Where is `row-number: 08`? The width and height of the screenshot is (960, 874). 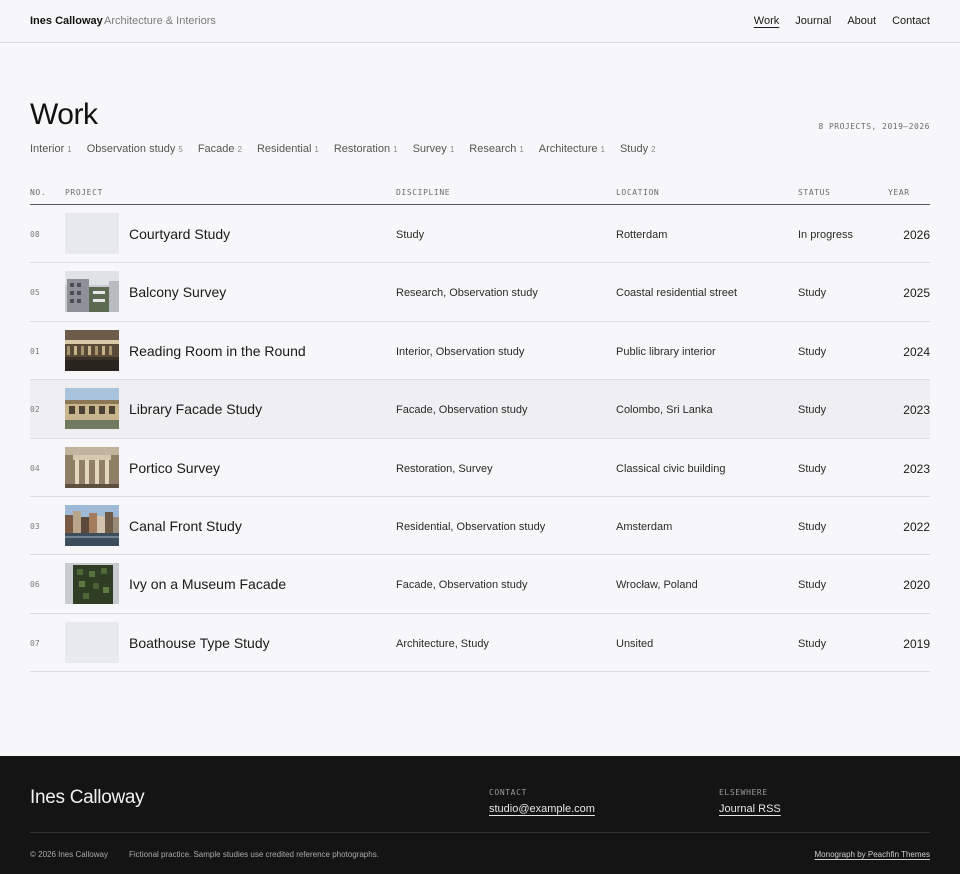
row-number: 08 is located at coordinates (35, 234).